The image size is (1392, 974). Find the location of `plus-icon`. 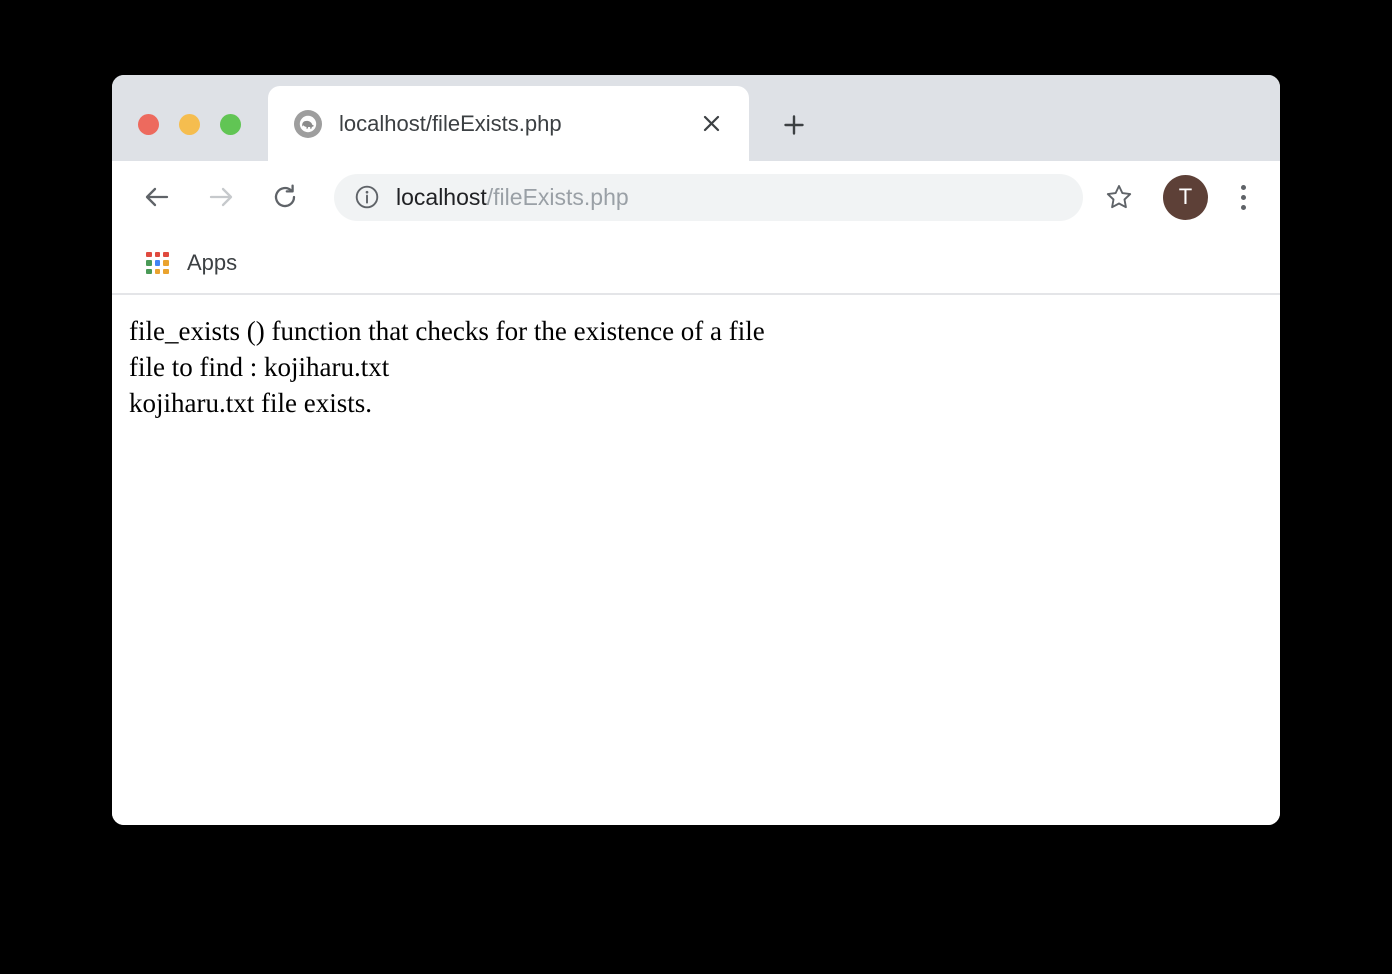

plus-icon is located at coordinates (794, 125).